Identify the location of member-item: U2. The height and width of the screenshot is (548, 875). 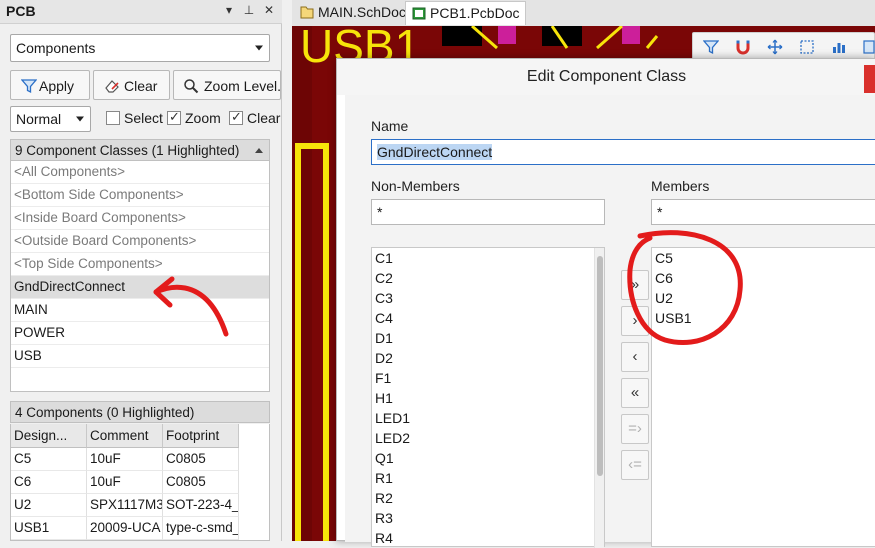
(664, 298).